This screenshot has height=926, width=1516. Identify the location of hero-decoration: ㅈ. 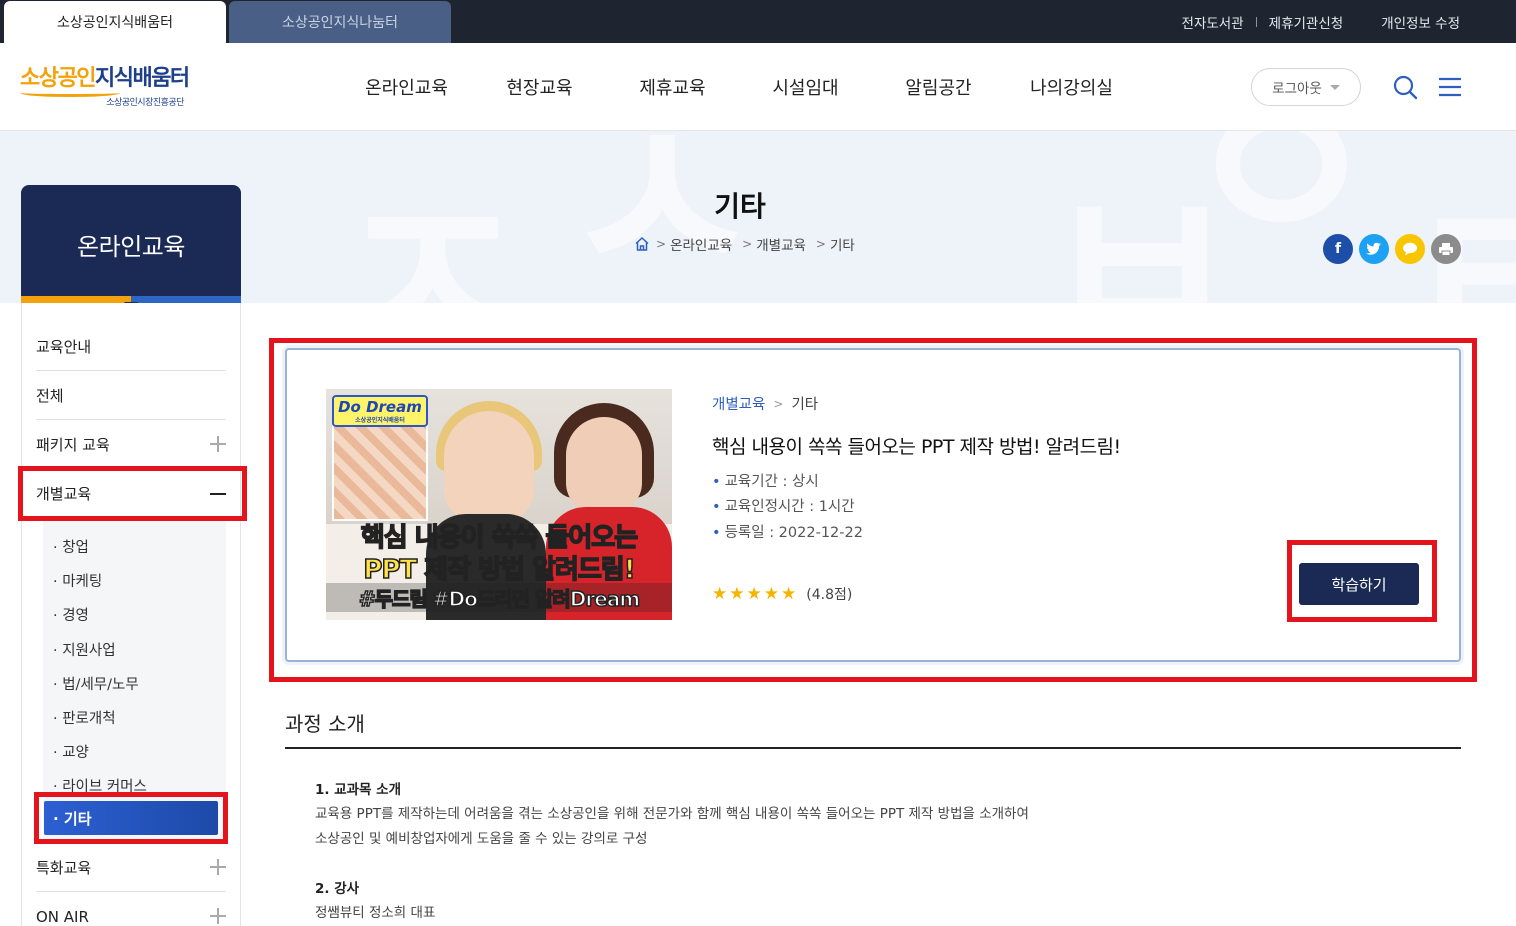
(431, 228).